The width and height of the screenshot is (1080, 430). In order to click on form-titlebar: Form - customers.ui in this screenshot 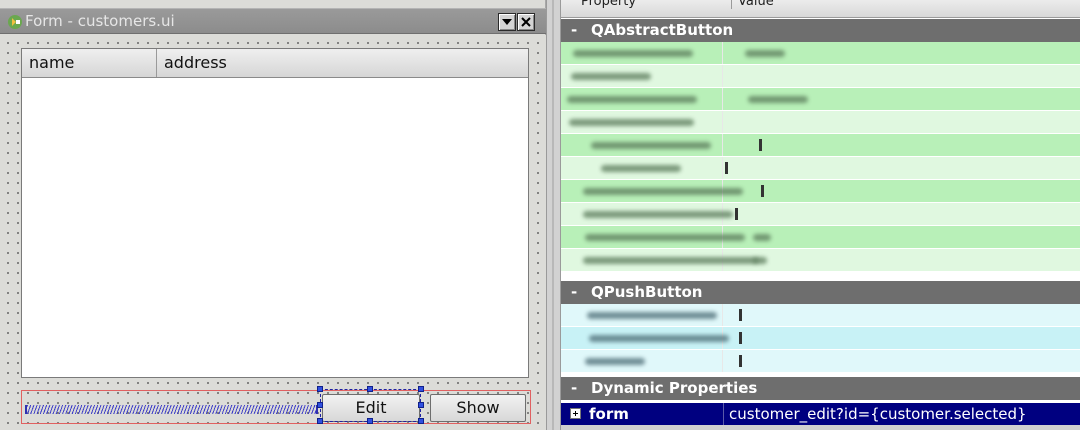, I will do `click(273, 21)`.